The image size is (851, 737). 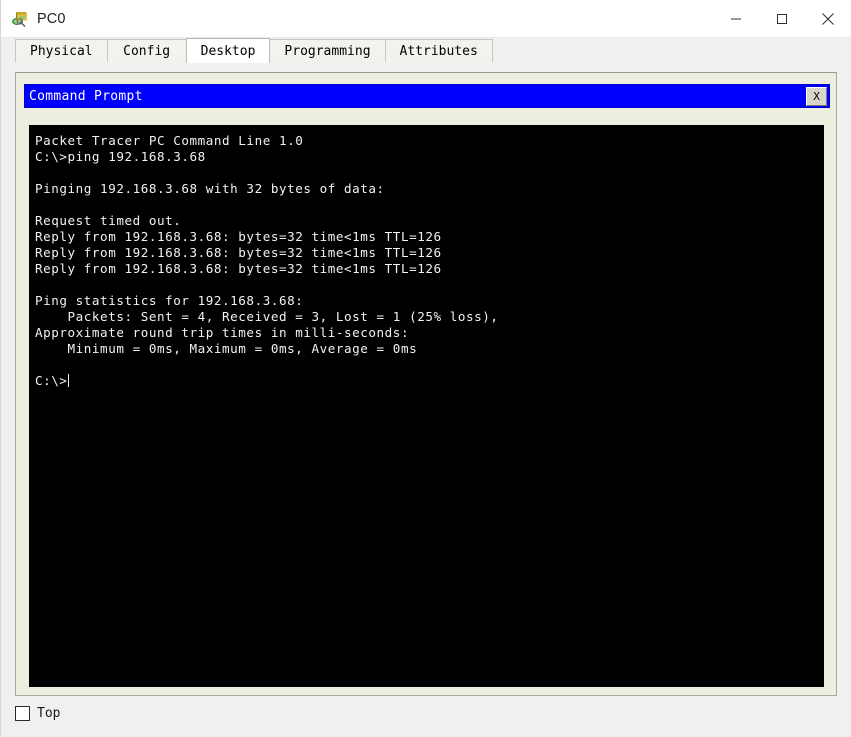 What do you see at coordinates (68, 380) in the screenshot?
I see `terminal-cursor` at bounding box center [68, 380].